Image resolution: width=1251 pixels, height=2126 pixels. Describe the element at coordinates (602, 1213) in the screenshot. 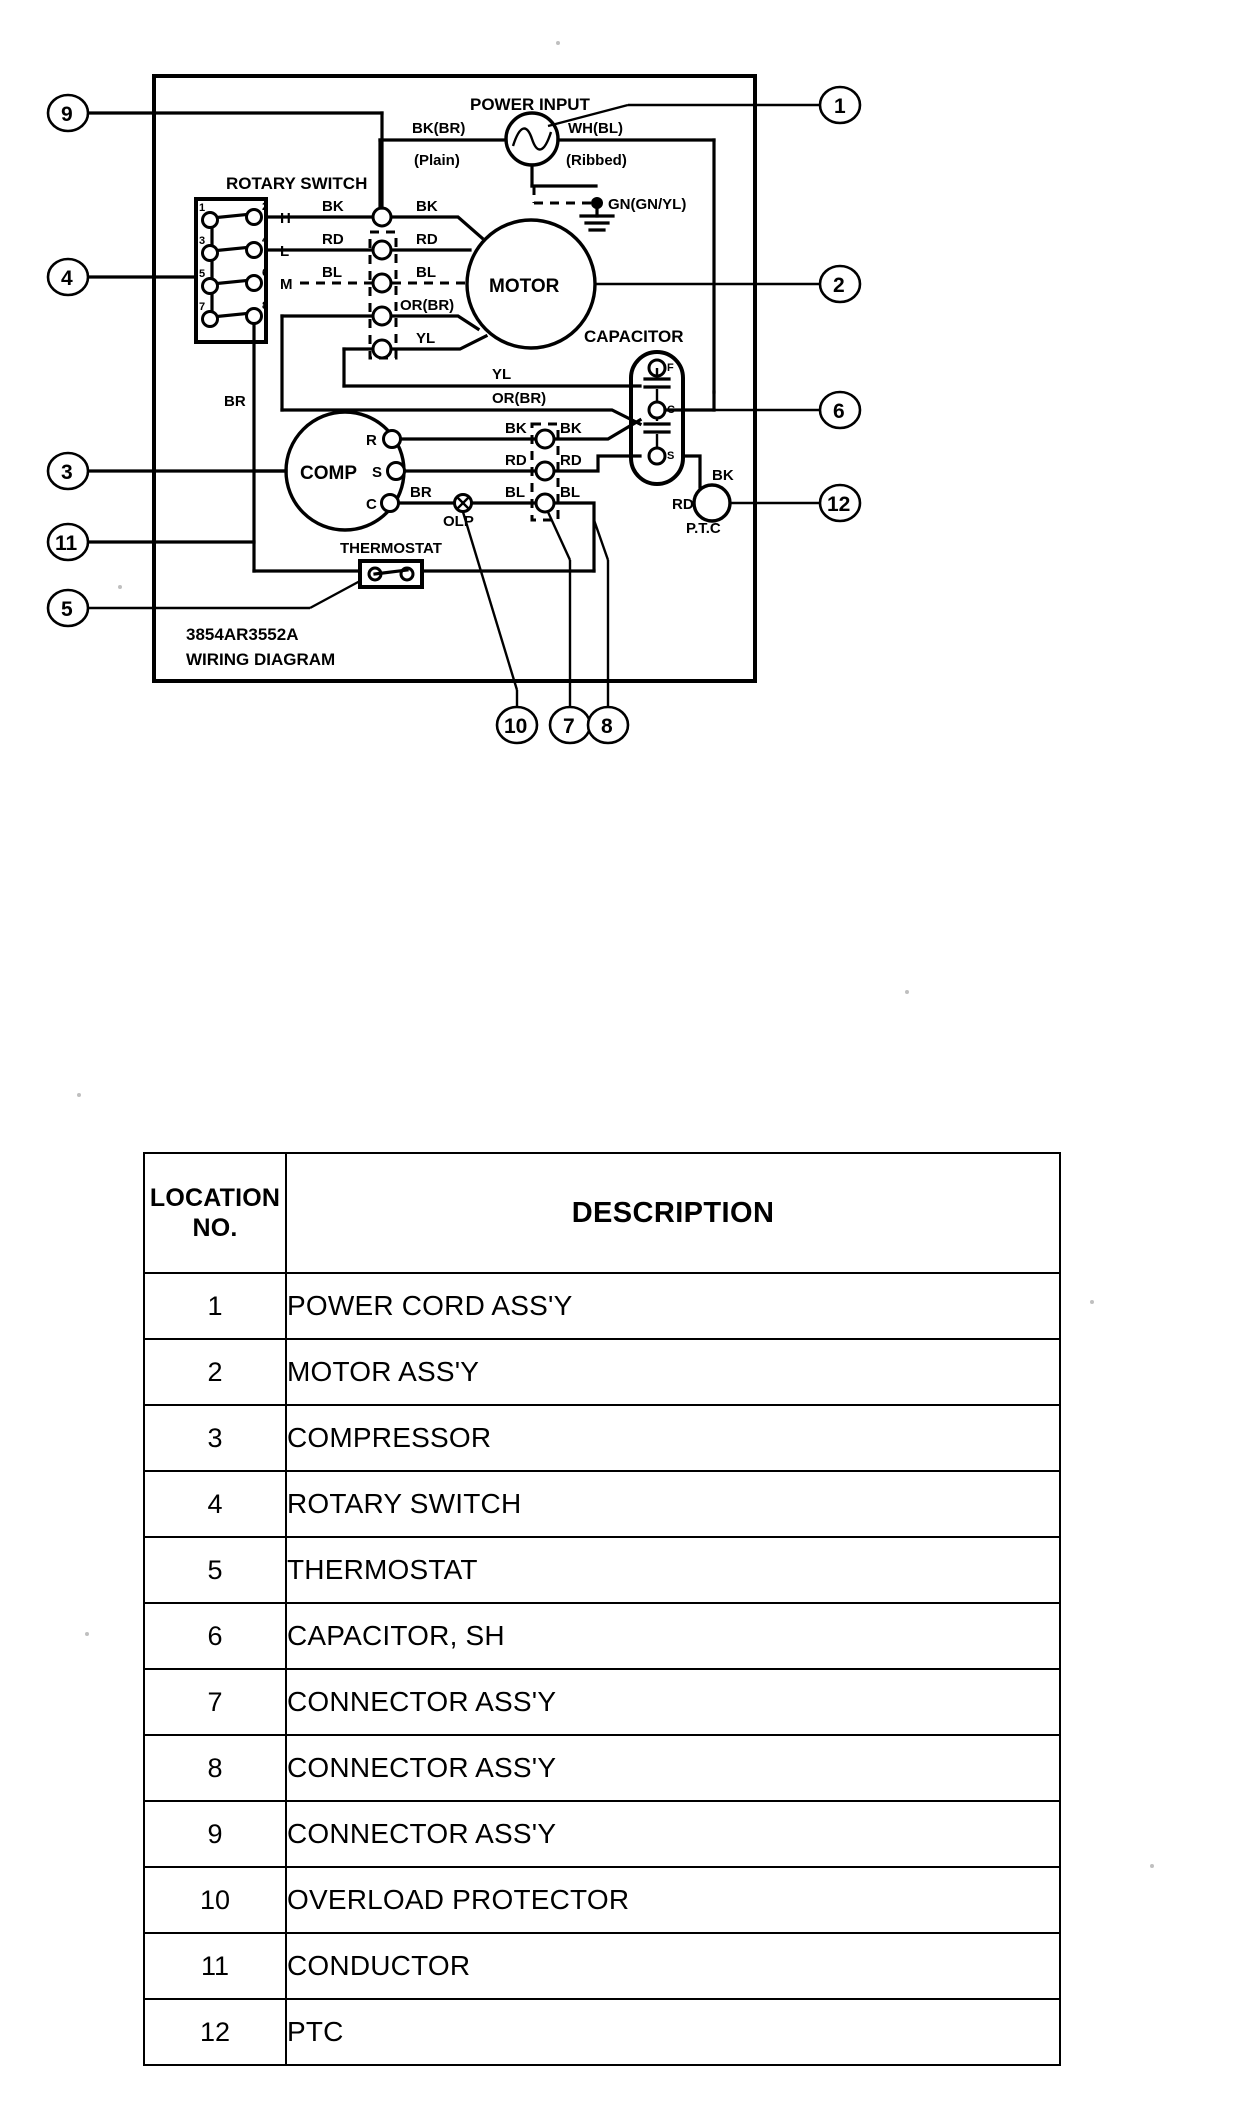

I see `legend-header-row: LOCATION NO. DESCRIPTION` at that location.